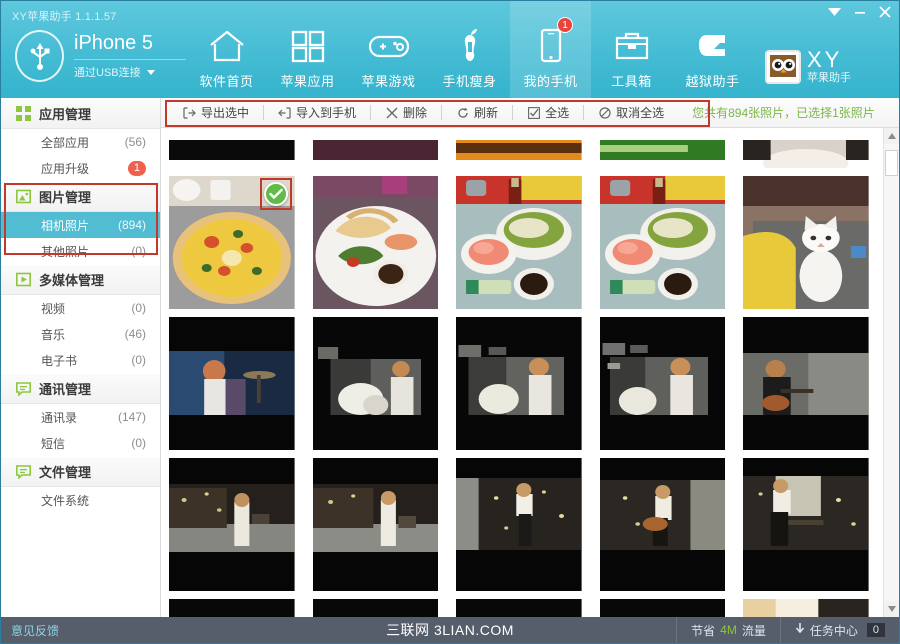 The width and height of the screenshot is (900, 644). What do you see at coordinates (80, 251) in the screenshot?
I see `sidebar-item-other-photos: 其他照片 (0)` at bounding box center [80, 251].